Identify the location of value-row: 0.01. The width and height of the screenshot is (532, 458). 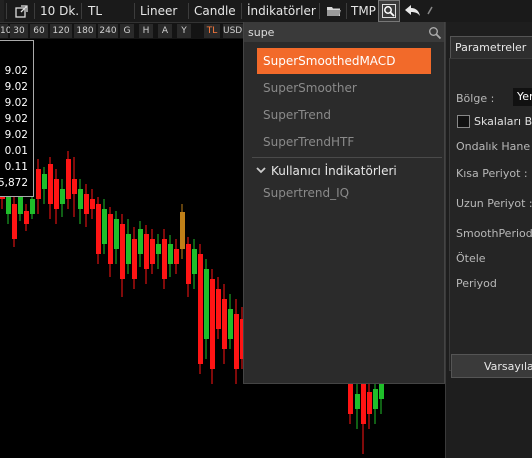
(16, 151).